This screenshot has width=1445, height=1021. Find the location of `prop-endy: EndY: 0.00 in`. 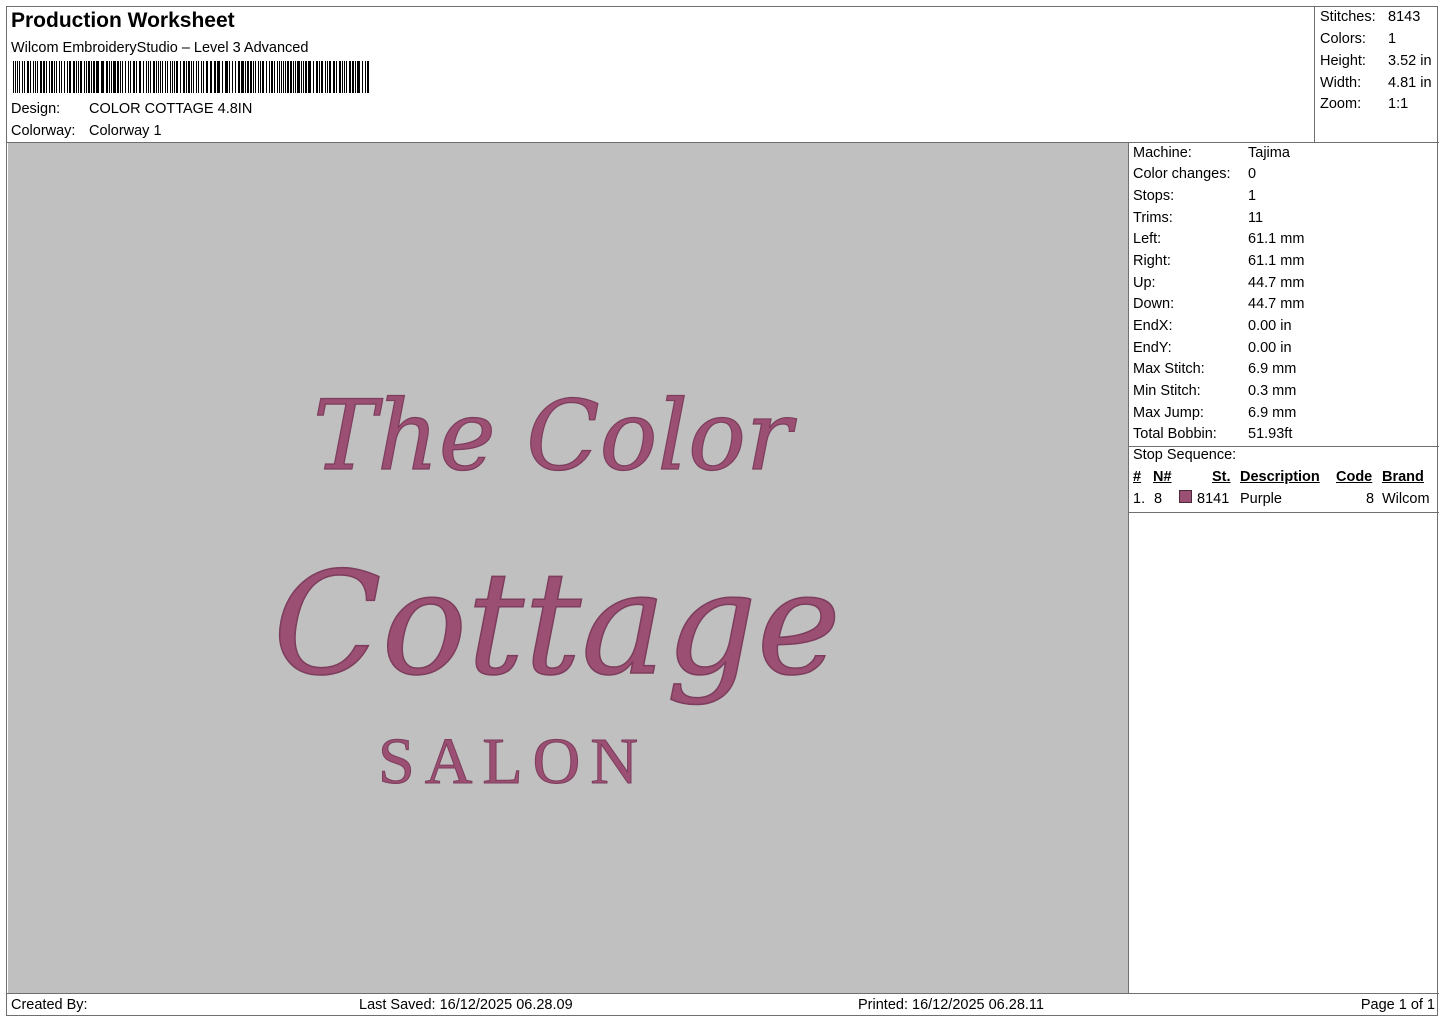

prop-endy: EndY: 0.00 in is located at coordinates (1212, 348).